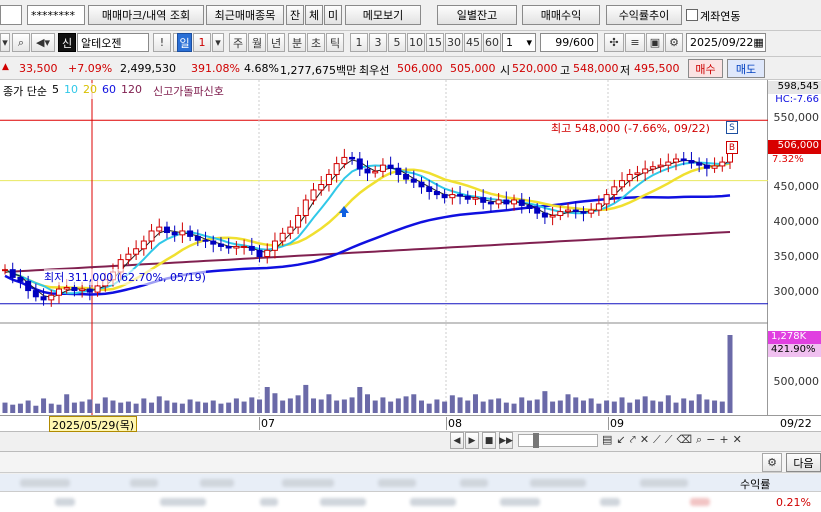 This screenshot has width=821, height=512. Describe the element at coordinates (796, 117) in the screenshot. I see `price-tick: 550,000` at that location.